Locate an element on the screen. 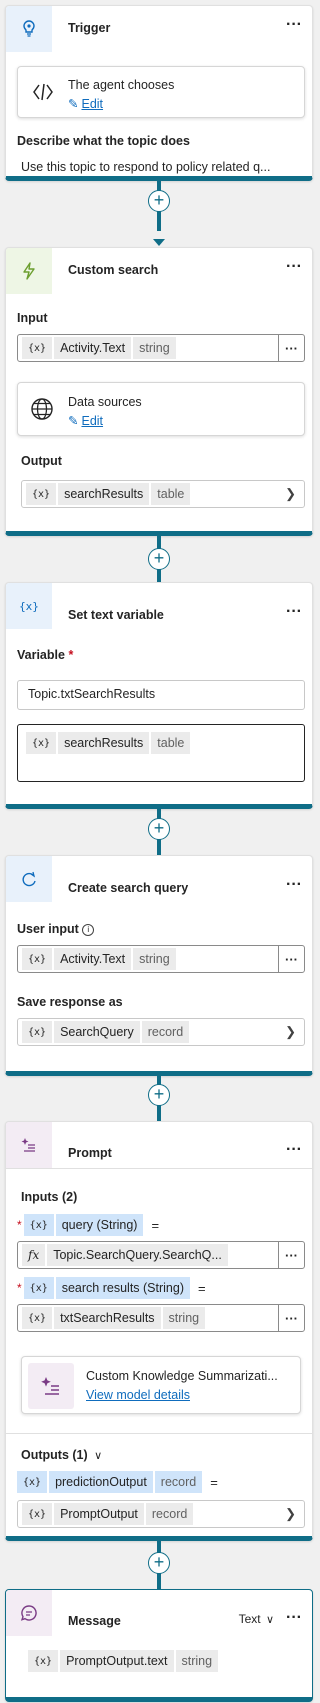  variable-label: Variable * is located at coordinates (45, 655).